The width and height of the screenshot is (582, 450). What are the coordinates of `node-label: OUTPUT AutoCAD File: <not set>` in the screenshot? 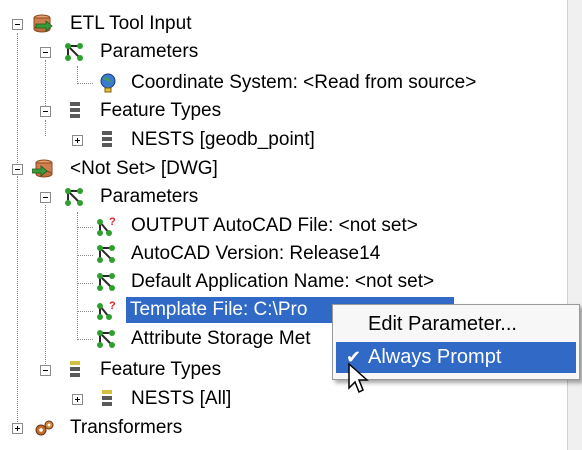 It's located at (274, 225).